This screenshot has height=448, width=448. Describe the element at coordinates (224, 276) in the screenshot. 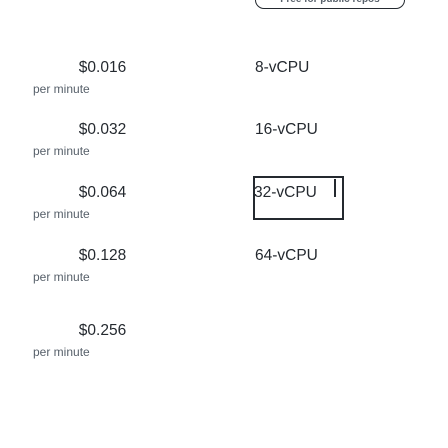

I see `pricing-row-64vcpu: $0.128 per minute 64-vCPU` at that location.